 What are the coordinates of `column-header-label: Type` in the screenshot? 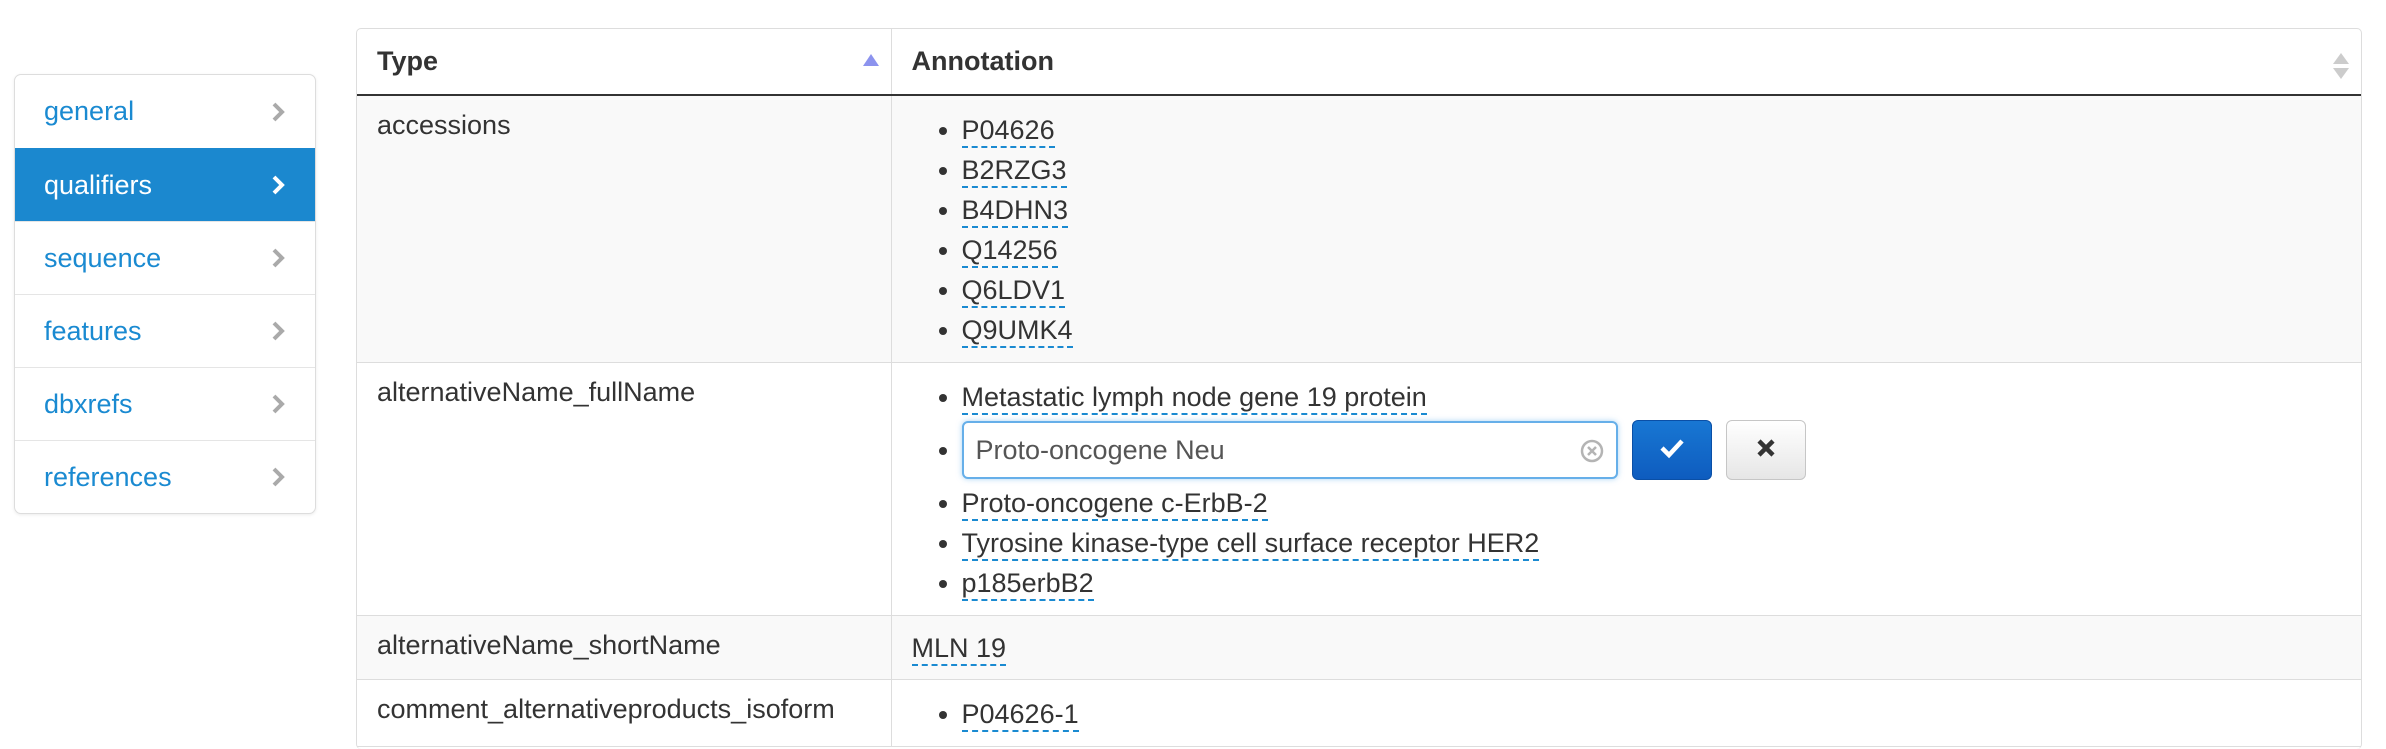 It's located at (408, 61).